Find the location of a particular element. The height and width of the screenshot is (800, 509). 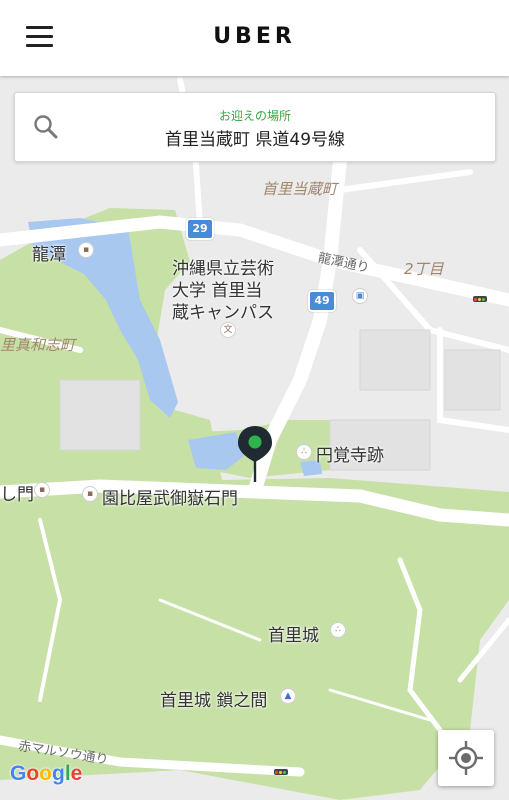

app-title: UBER is located at coordinates (254, 36).